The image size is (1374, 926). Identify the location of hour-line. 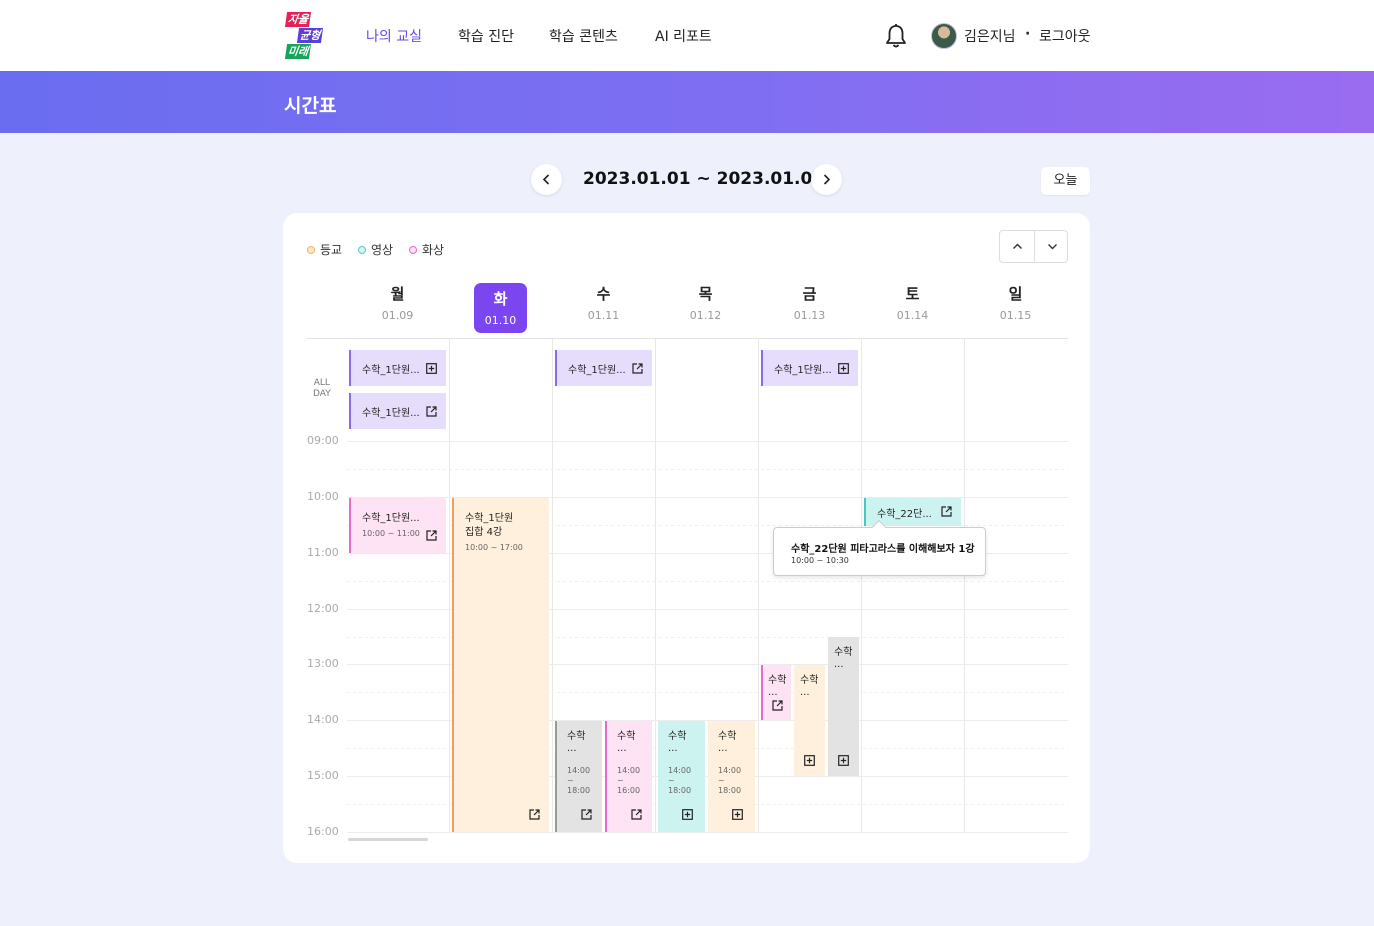
(707, 832).